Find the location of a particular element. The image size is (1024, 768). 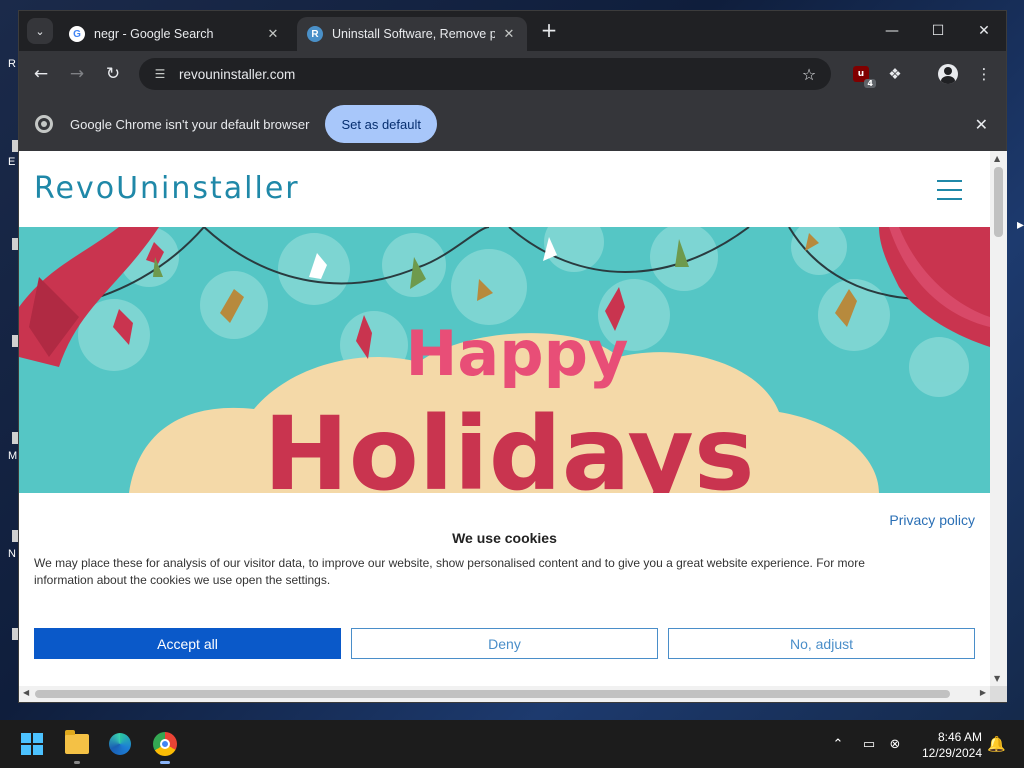

scroll-up-icon: ▲ is located at coordinates (997, 158).